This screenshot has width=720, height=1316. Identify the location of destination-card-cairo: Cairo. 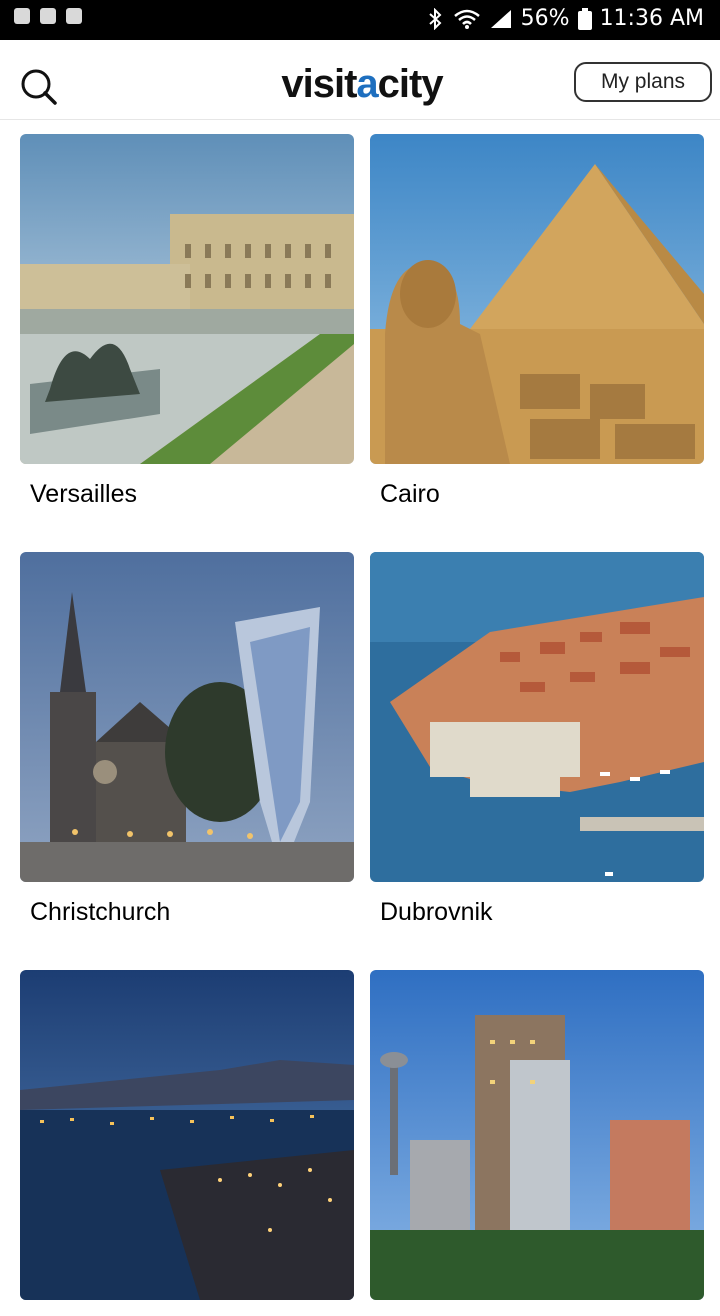
(537, 321).